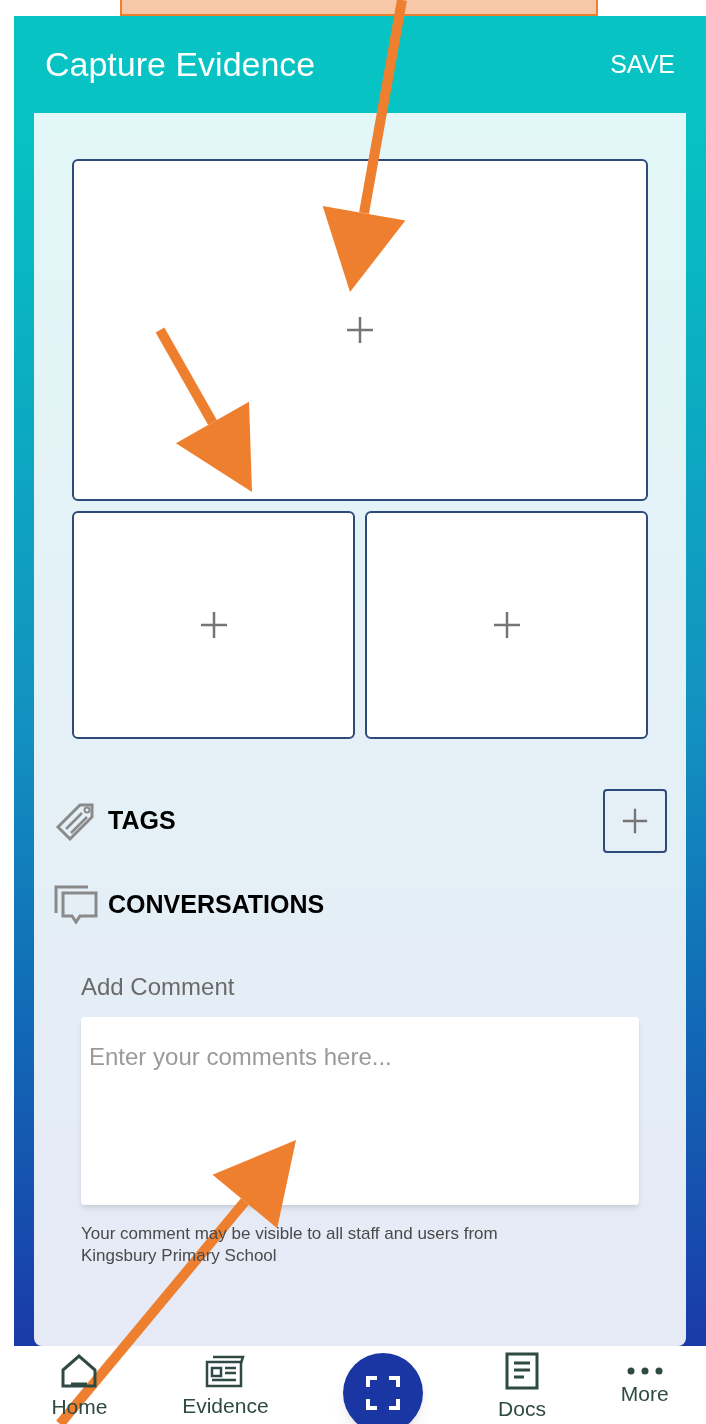 Image resolution: width=706 pixels, height=1424 pixels. Describe the element at coordinates (142, 821) in the screenshot. I see `tags-heading: TAGS` at that location.